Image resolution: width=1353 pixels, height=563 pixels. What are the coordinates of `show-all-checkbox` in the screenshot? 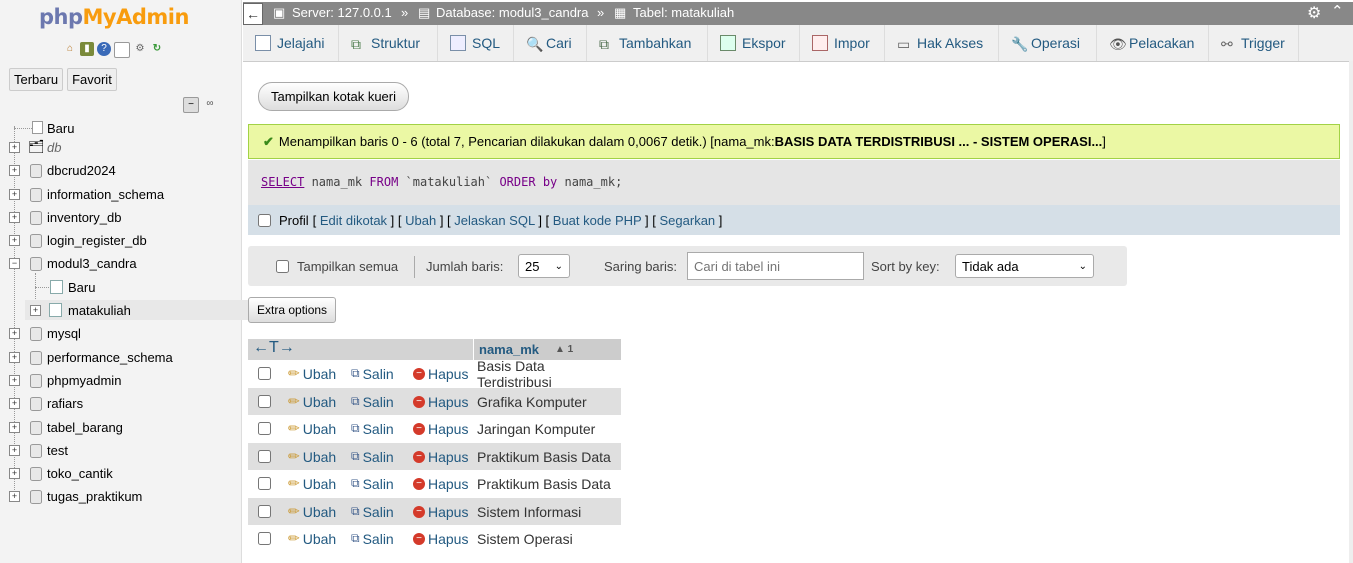 It's located at (282, 266).